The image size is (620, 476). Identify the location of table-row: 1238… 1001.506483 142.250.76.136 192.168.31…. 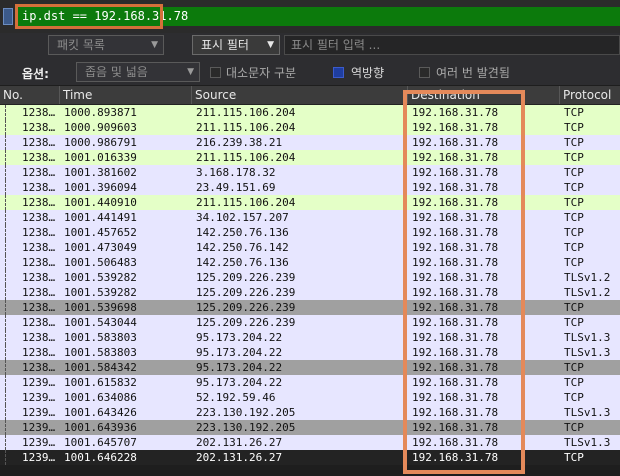
(310, 262).